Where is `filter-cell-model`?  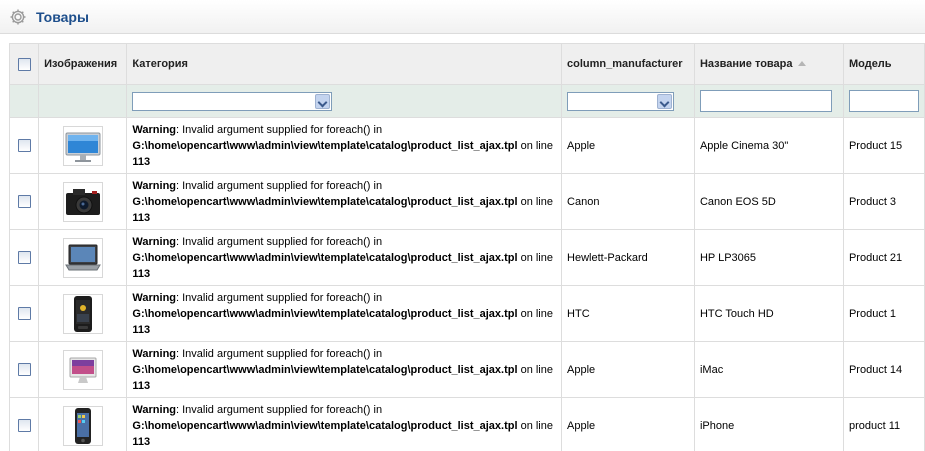
filter-cell-model is located at coordinates (884, 101).